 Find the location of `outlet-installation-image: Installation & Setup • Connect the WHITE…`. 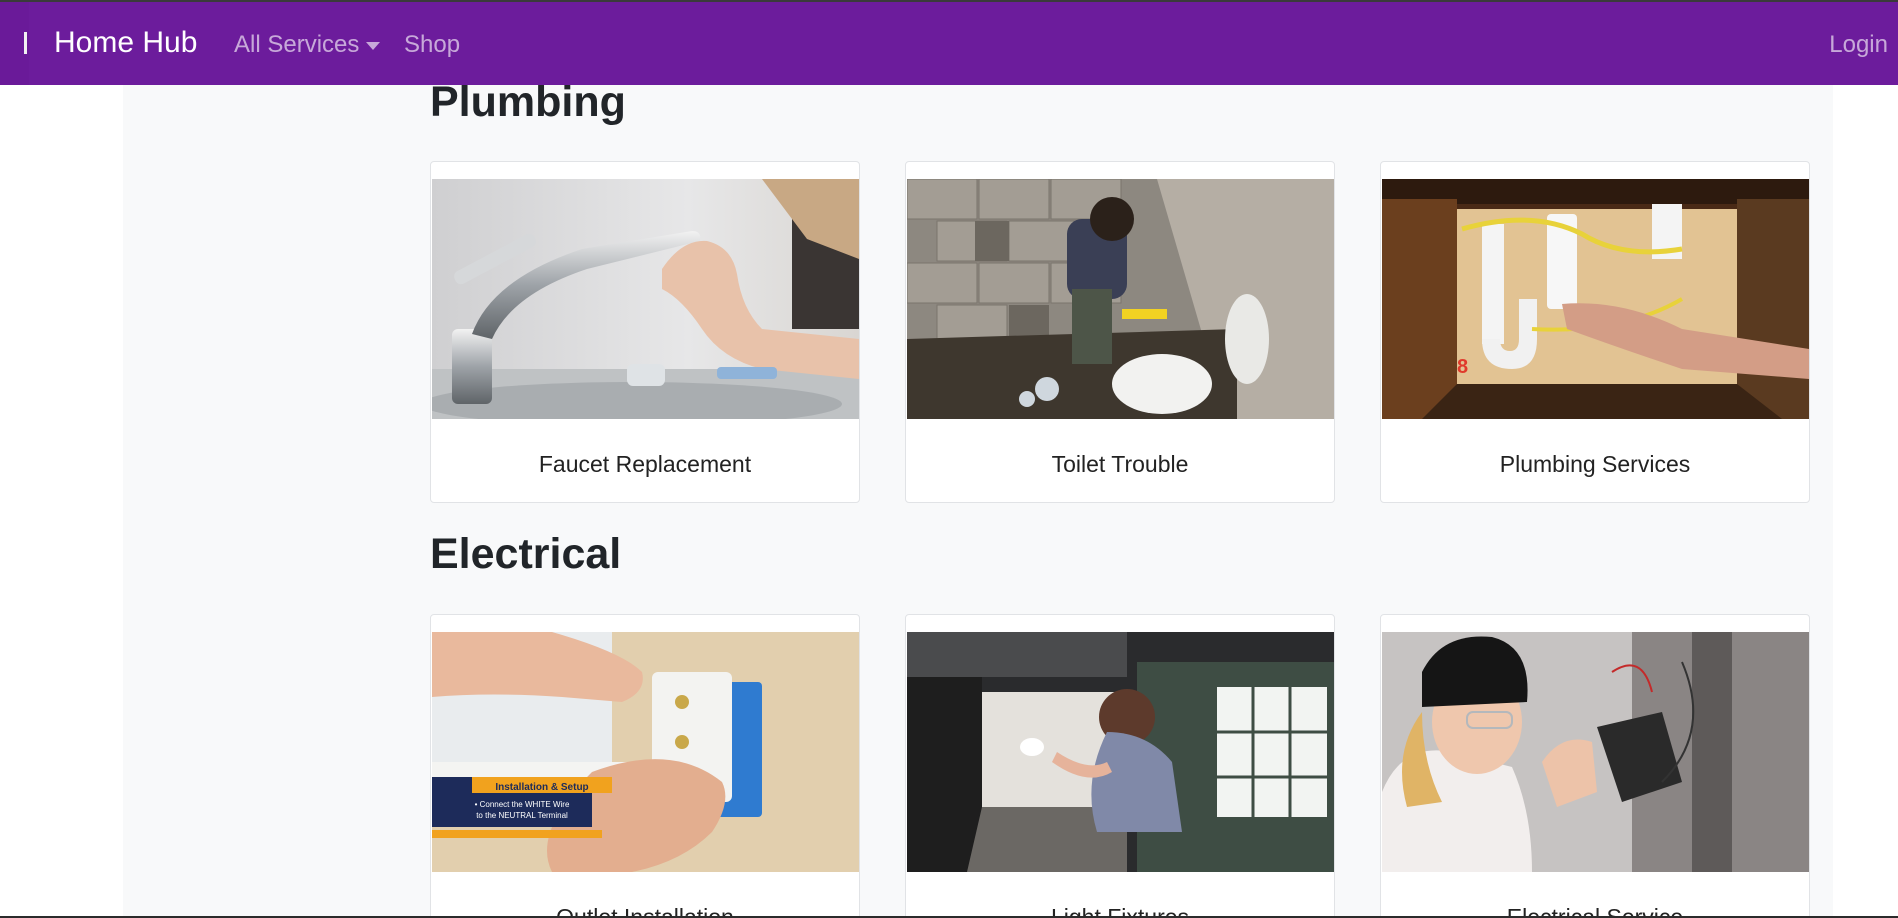

outlet-installation-image: Installation & Setup • Connect the WHITE… is located at coordinates (645, 752).